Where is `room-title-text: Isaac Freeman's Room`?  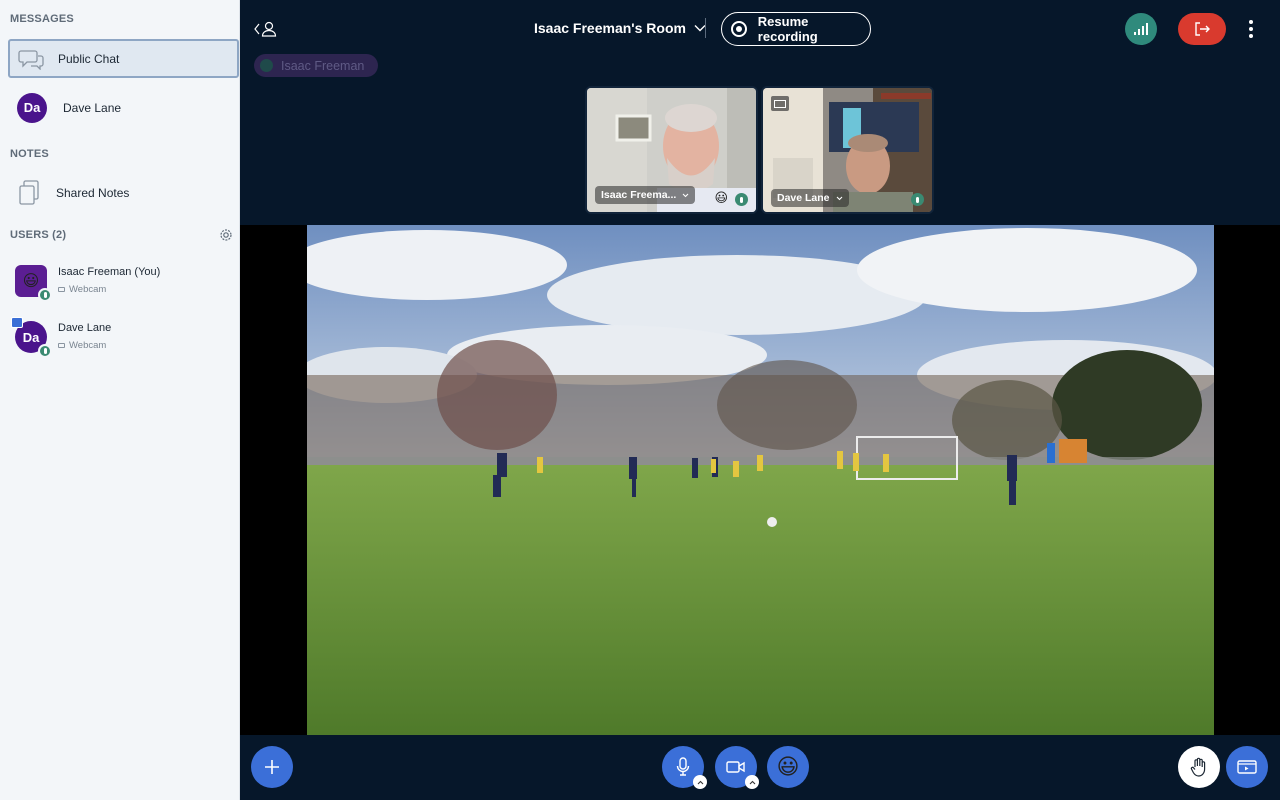 room-title-text: Isaac Freeman's Room is located at coordinates (610, 28).